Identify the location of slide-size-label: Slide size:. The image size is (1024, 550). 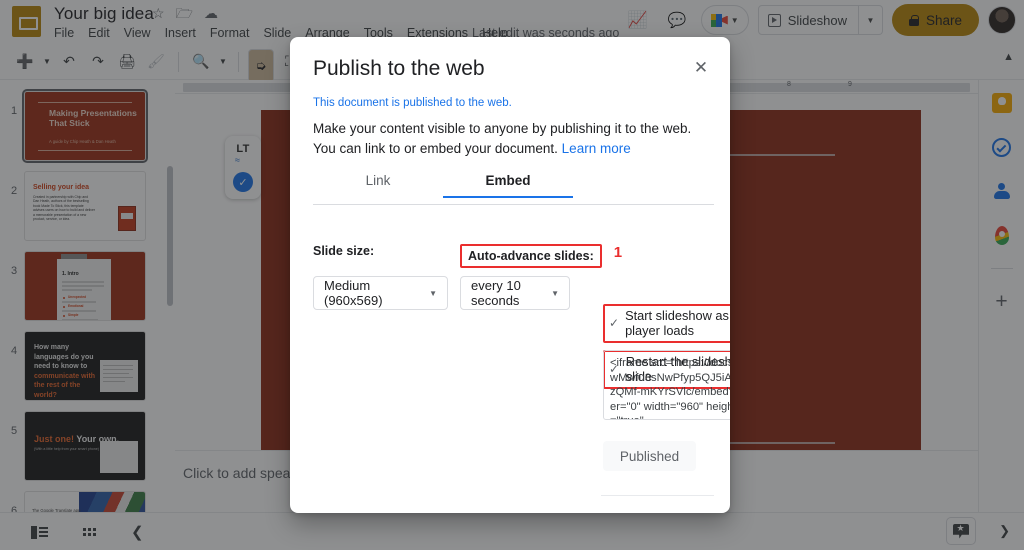
(344, 251).